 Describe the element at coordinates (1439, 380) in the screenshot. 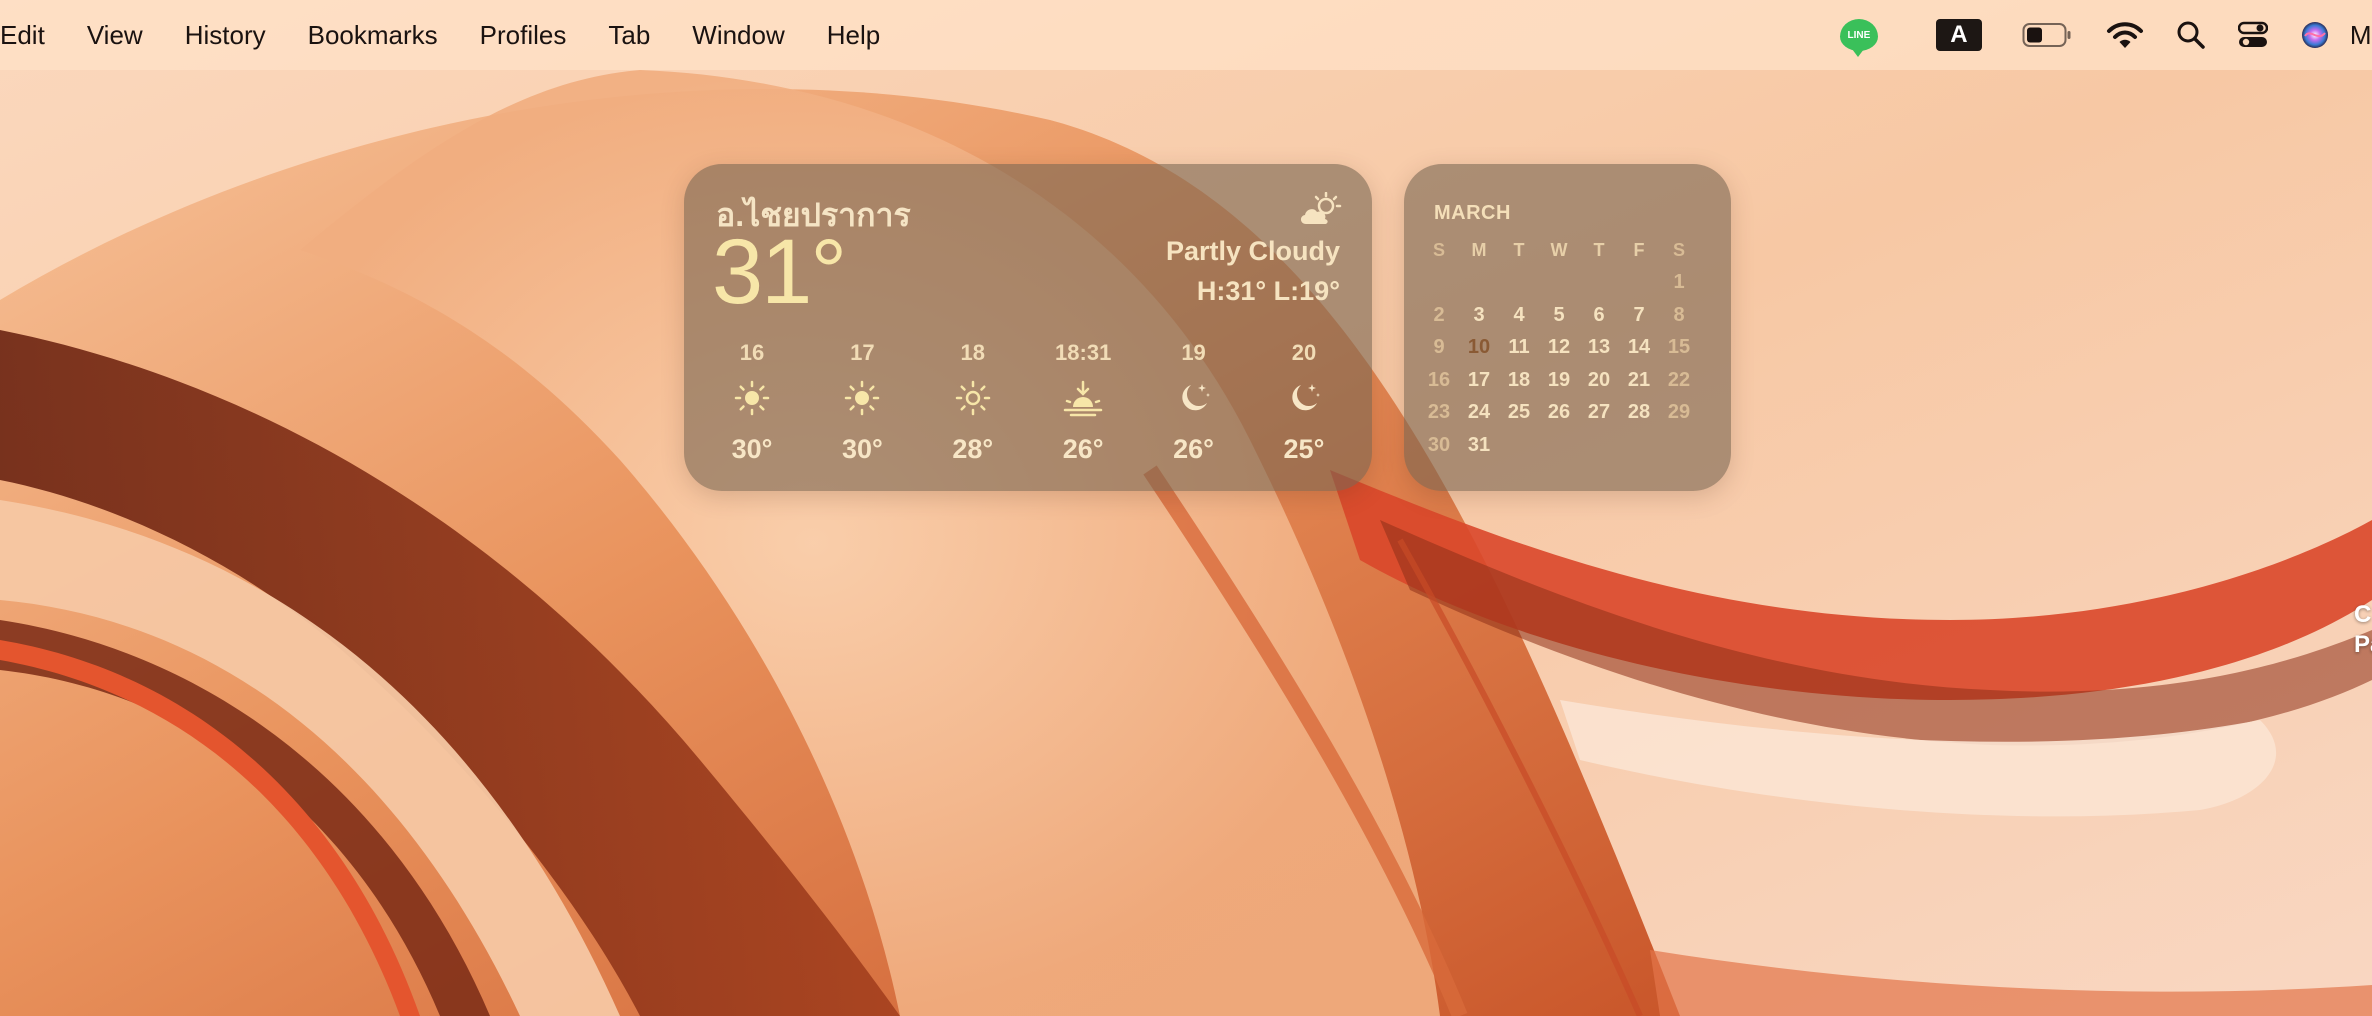

I see `calendar-day: 16` at that location.